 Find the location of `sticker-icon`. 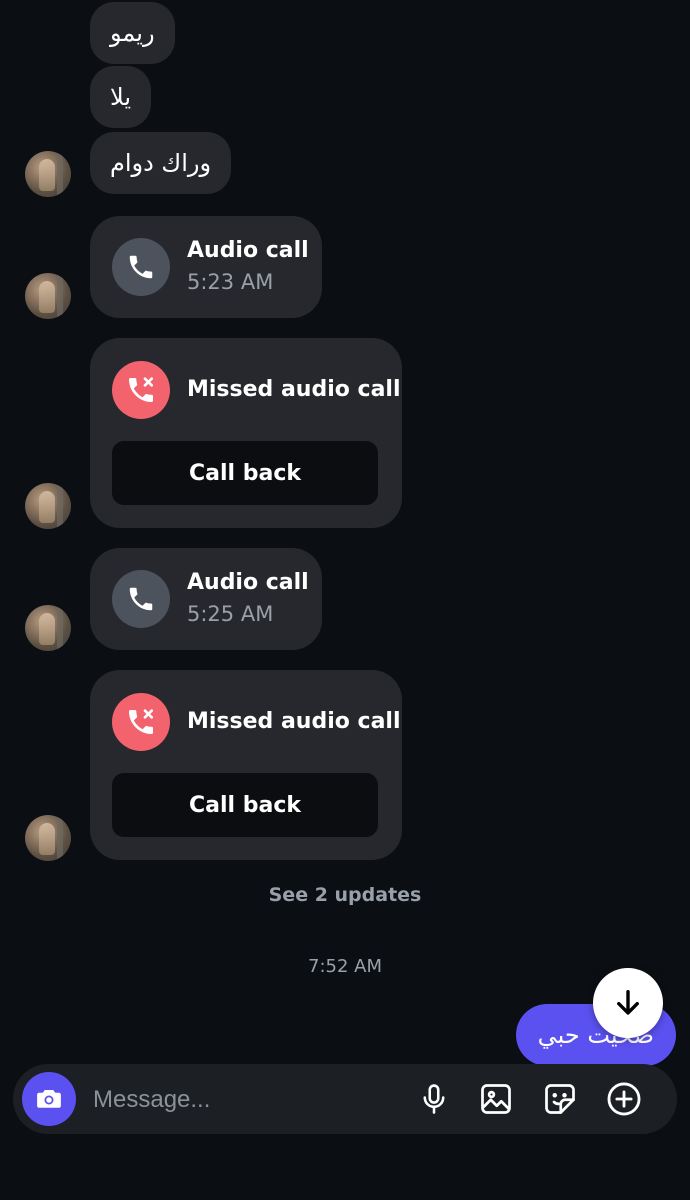

sticker-icon is located at coordinates (560, 1099).